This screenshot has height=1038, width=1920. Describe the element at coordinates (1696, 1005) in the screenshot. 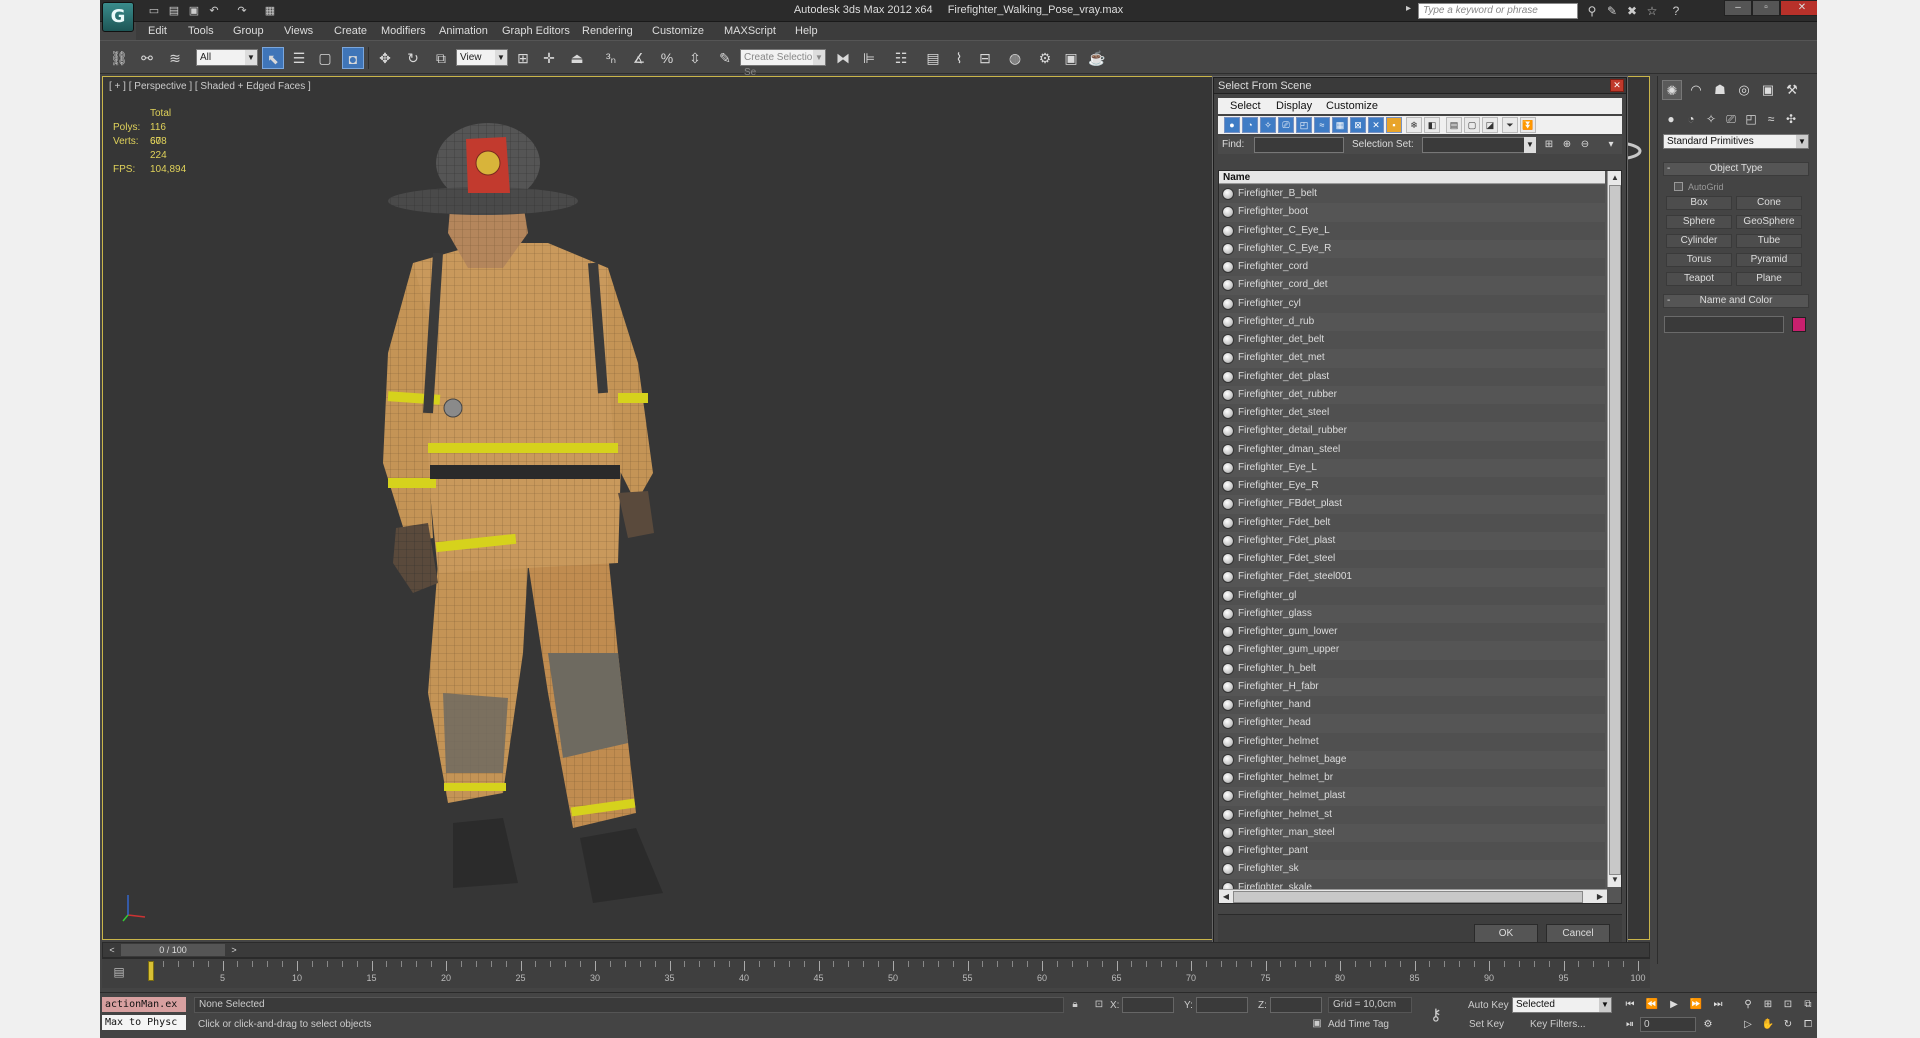

I see `next-key-icon: ⏩` at that location.